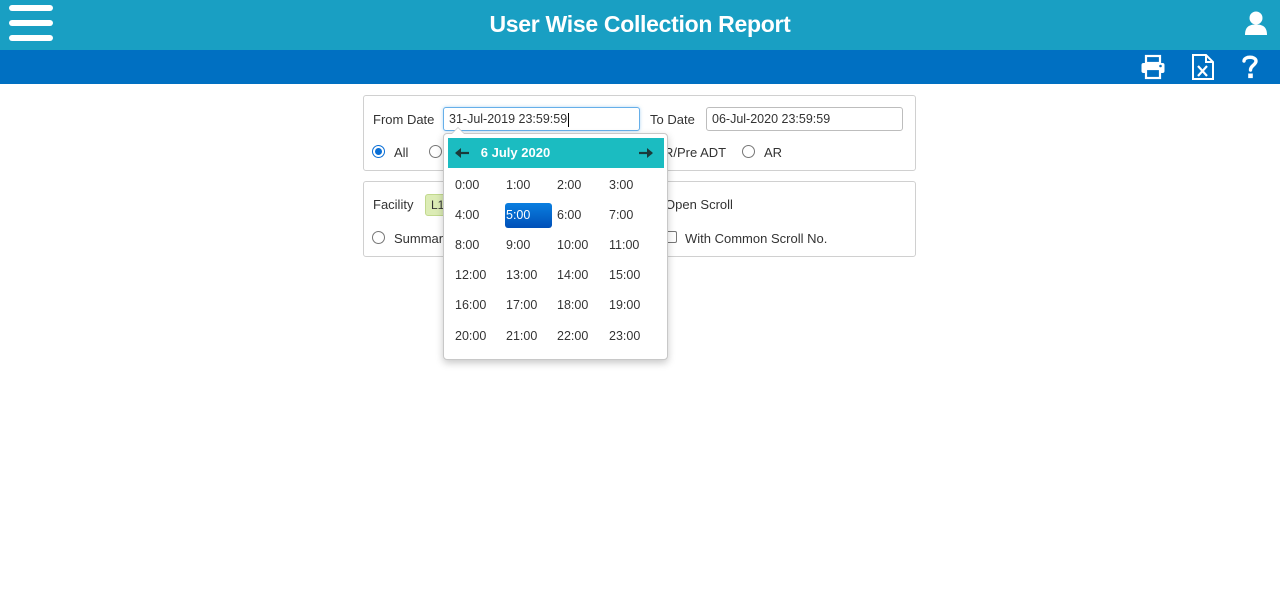  What do you see at coordinates (1256, 23) in the screenshot?
I see `user-icon` at bounding box center [1256, 23].